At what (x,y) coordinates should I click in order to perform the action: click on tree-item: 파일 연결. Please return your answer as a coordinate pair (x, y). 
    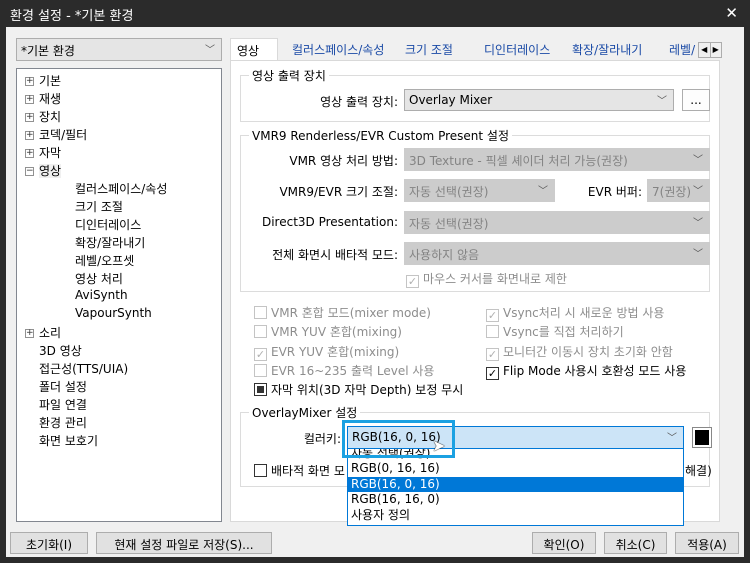
    Looking at the image, I should click on (56, 404).